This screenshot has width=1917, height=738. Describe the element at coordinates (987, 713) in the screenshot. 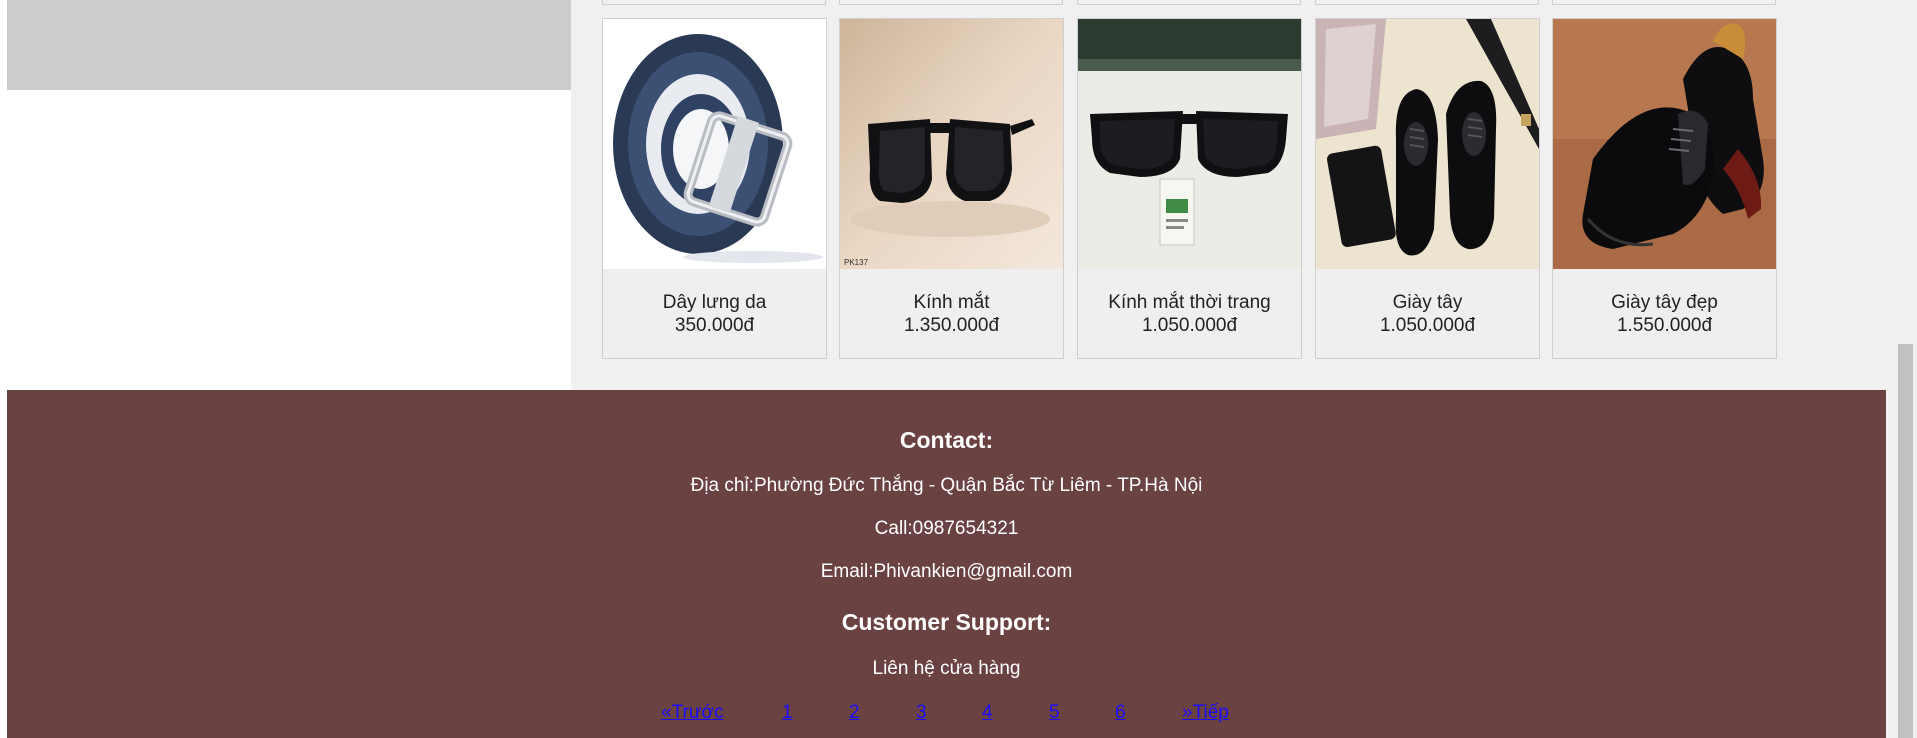

I see `pagination-page-4: 4` at that location.